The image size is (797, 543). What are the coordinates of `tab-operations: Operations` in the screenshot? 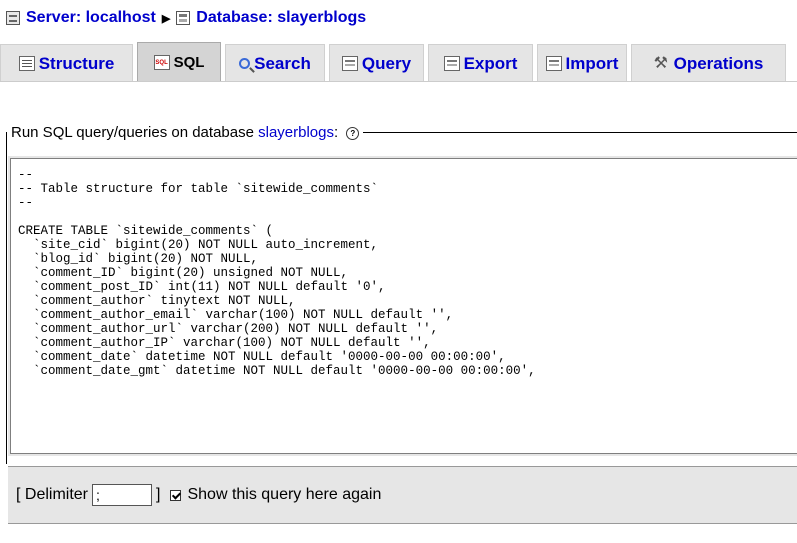 It's located at (708, 63).